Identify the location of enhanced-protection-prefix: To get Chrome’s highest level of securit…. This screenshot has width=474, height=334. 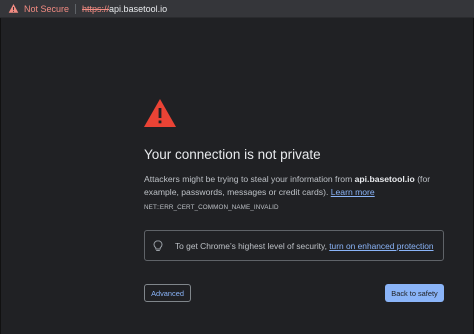
(252, 245).